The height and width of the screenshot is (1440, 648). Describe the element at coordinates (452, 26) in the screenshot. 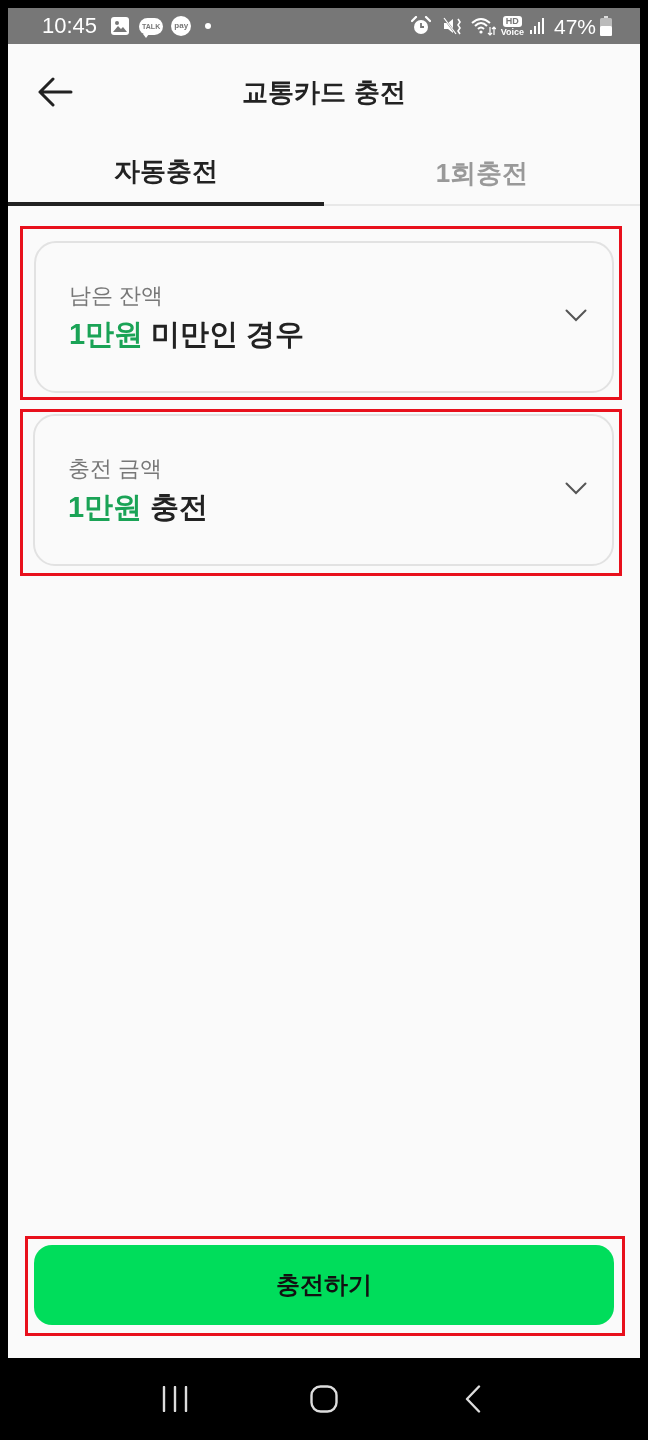

I see `mute-icon` at that location.